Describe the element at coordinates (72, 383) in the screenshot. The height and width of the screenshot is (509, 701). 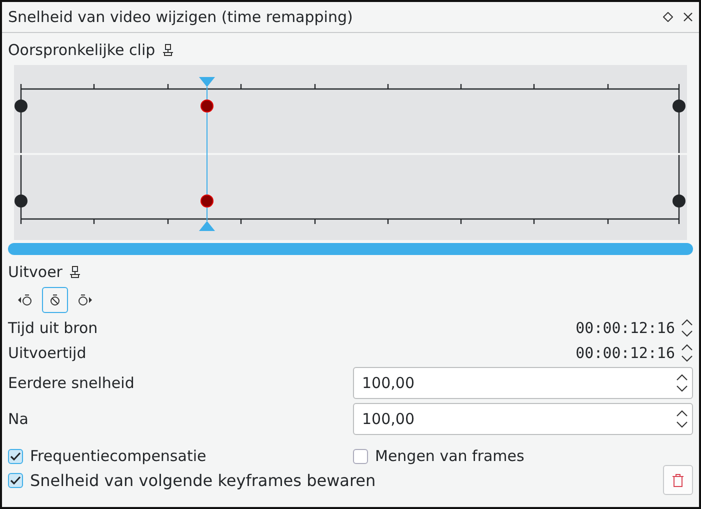
I see `field-label: Eerdere snelheid` at that location.